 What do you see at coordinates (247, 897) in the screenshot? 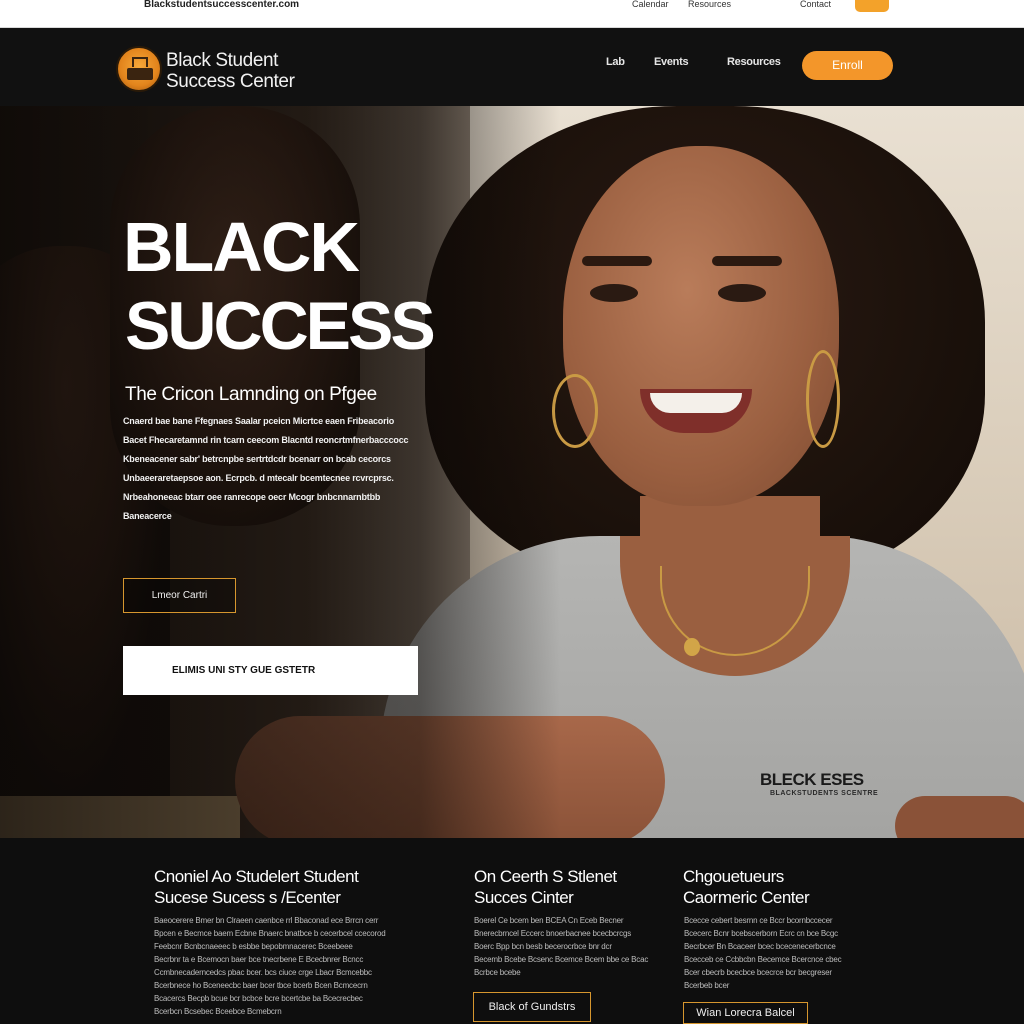
I see `column-1-title-line-2: Sucese Sucess s /Ecenter` at bounding box center [247, 897].